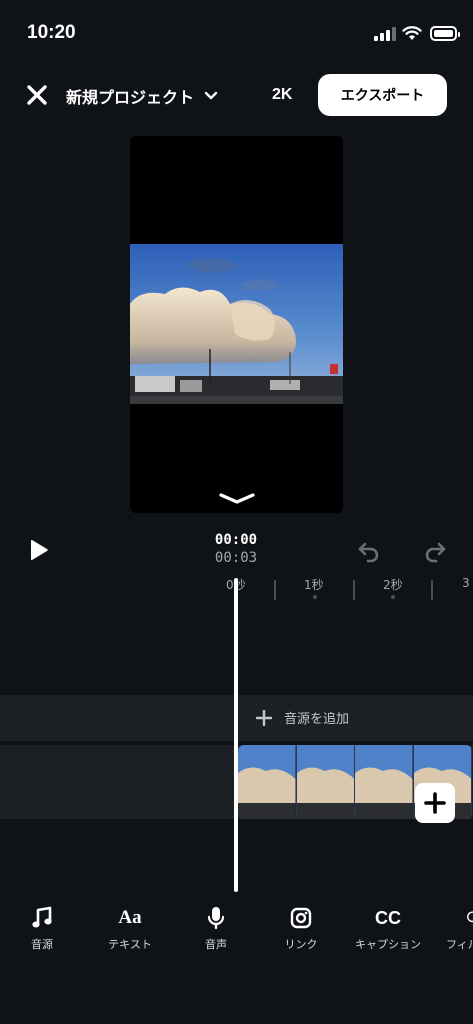 This screenshot has width=473, height=1024. I want to click on preview-frame-image, so click(236, 324).